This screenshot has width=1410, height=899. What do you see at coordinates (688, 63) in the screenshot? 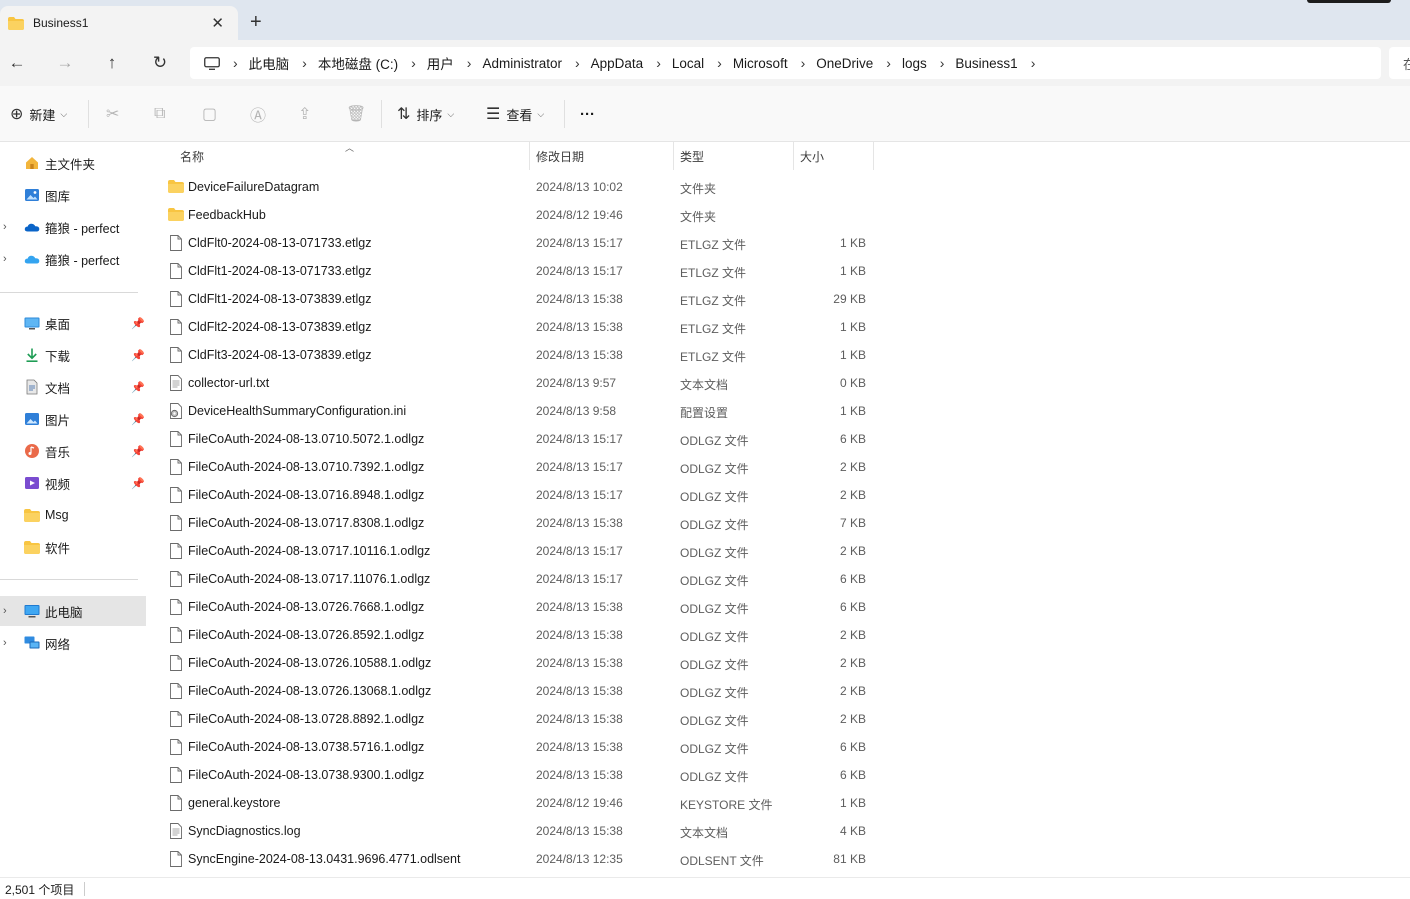
I see `breadcrumb-item: Local` at bounding box center [688, 63].